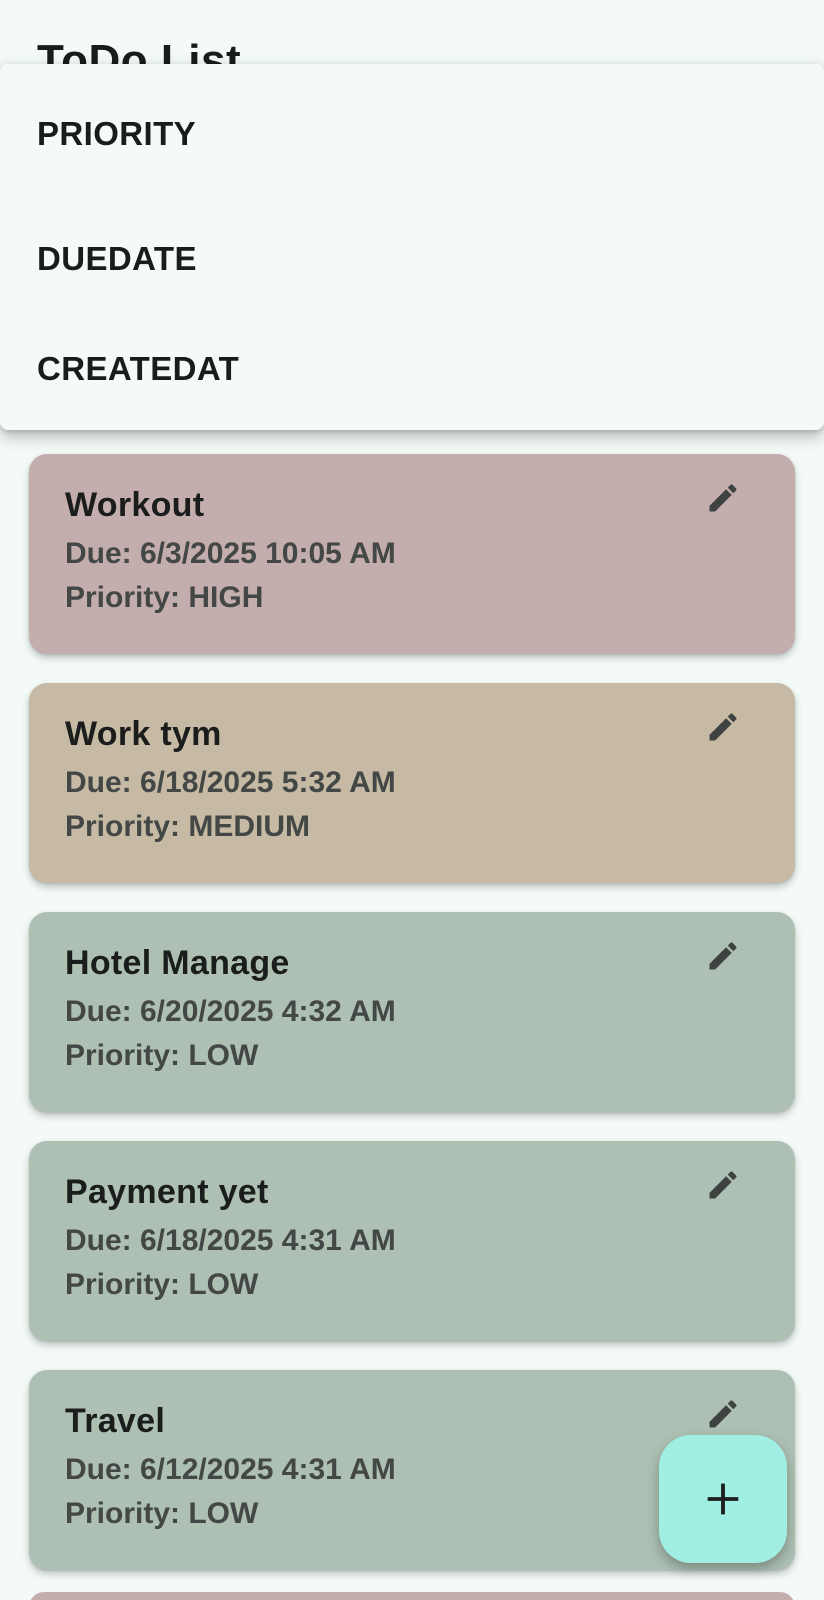 Image resolution: width=824 pixels, height=1600 pixels. I want to click on task-due-date: Due: 6/3/2025 10:05 AM, so click(230, 553).